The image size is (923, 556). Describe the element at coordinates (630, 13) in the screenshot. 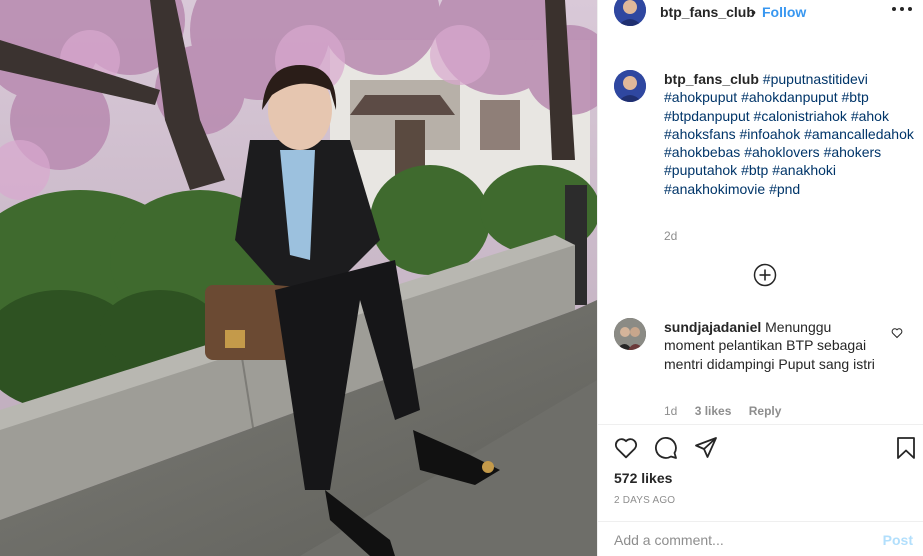

I see `author-avatar` at that location.